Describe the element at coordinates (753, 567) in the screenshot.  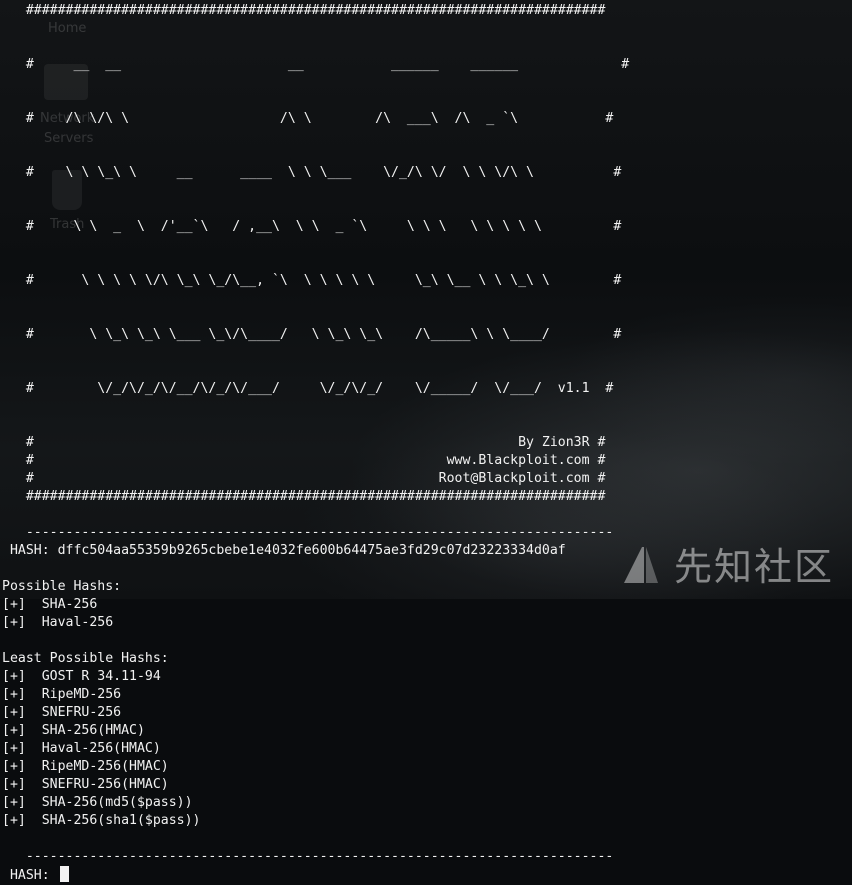
I see `watermark-text: 先知社区` at that location.